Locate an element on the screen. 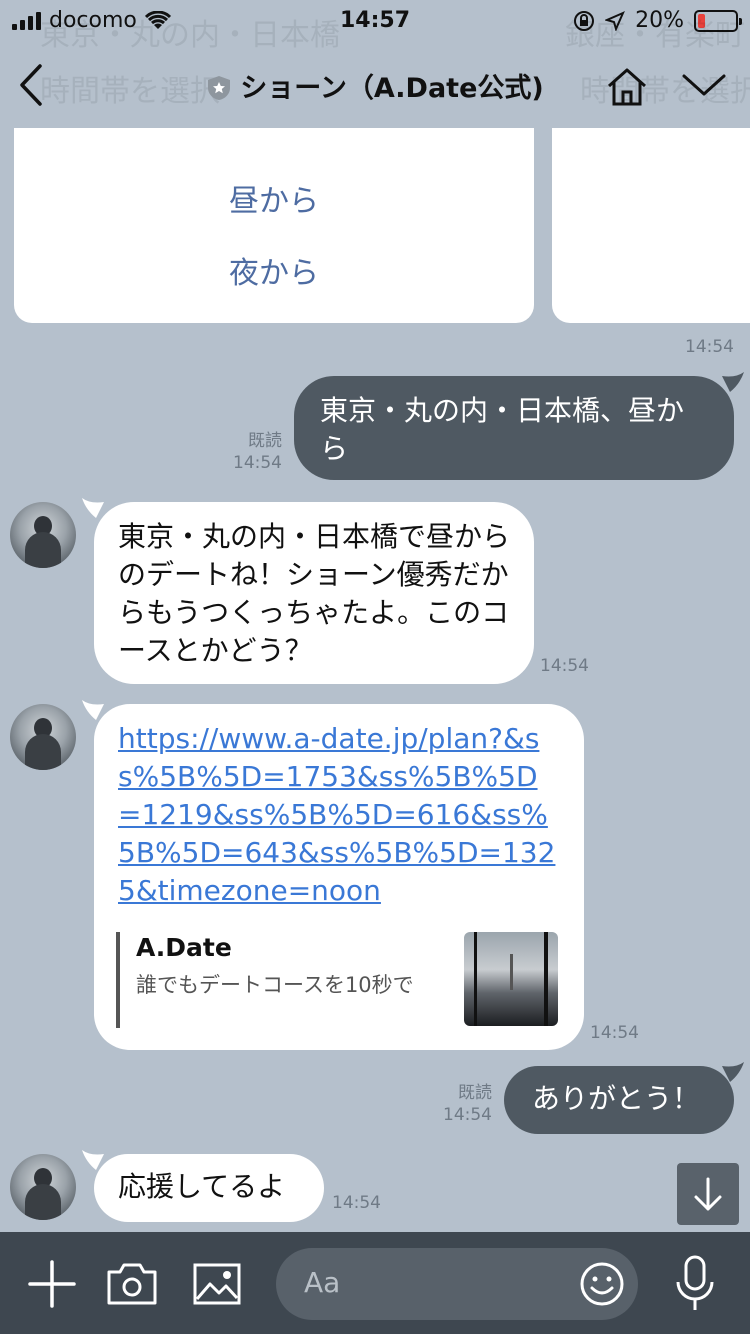 Image resolution: width=750 pixels, height=1334 pixels. chat-title-text: ショーン（A.Date公式) is located at coordinates (392, 88).